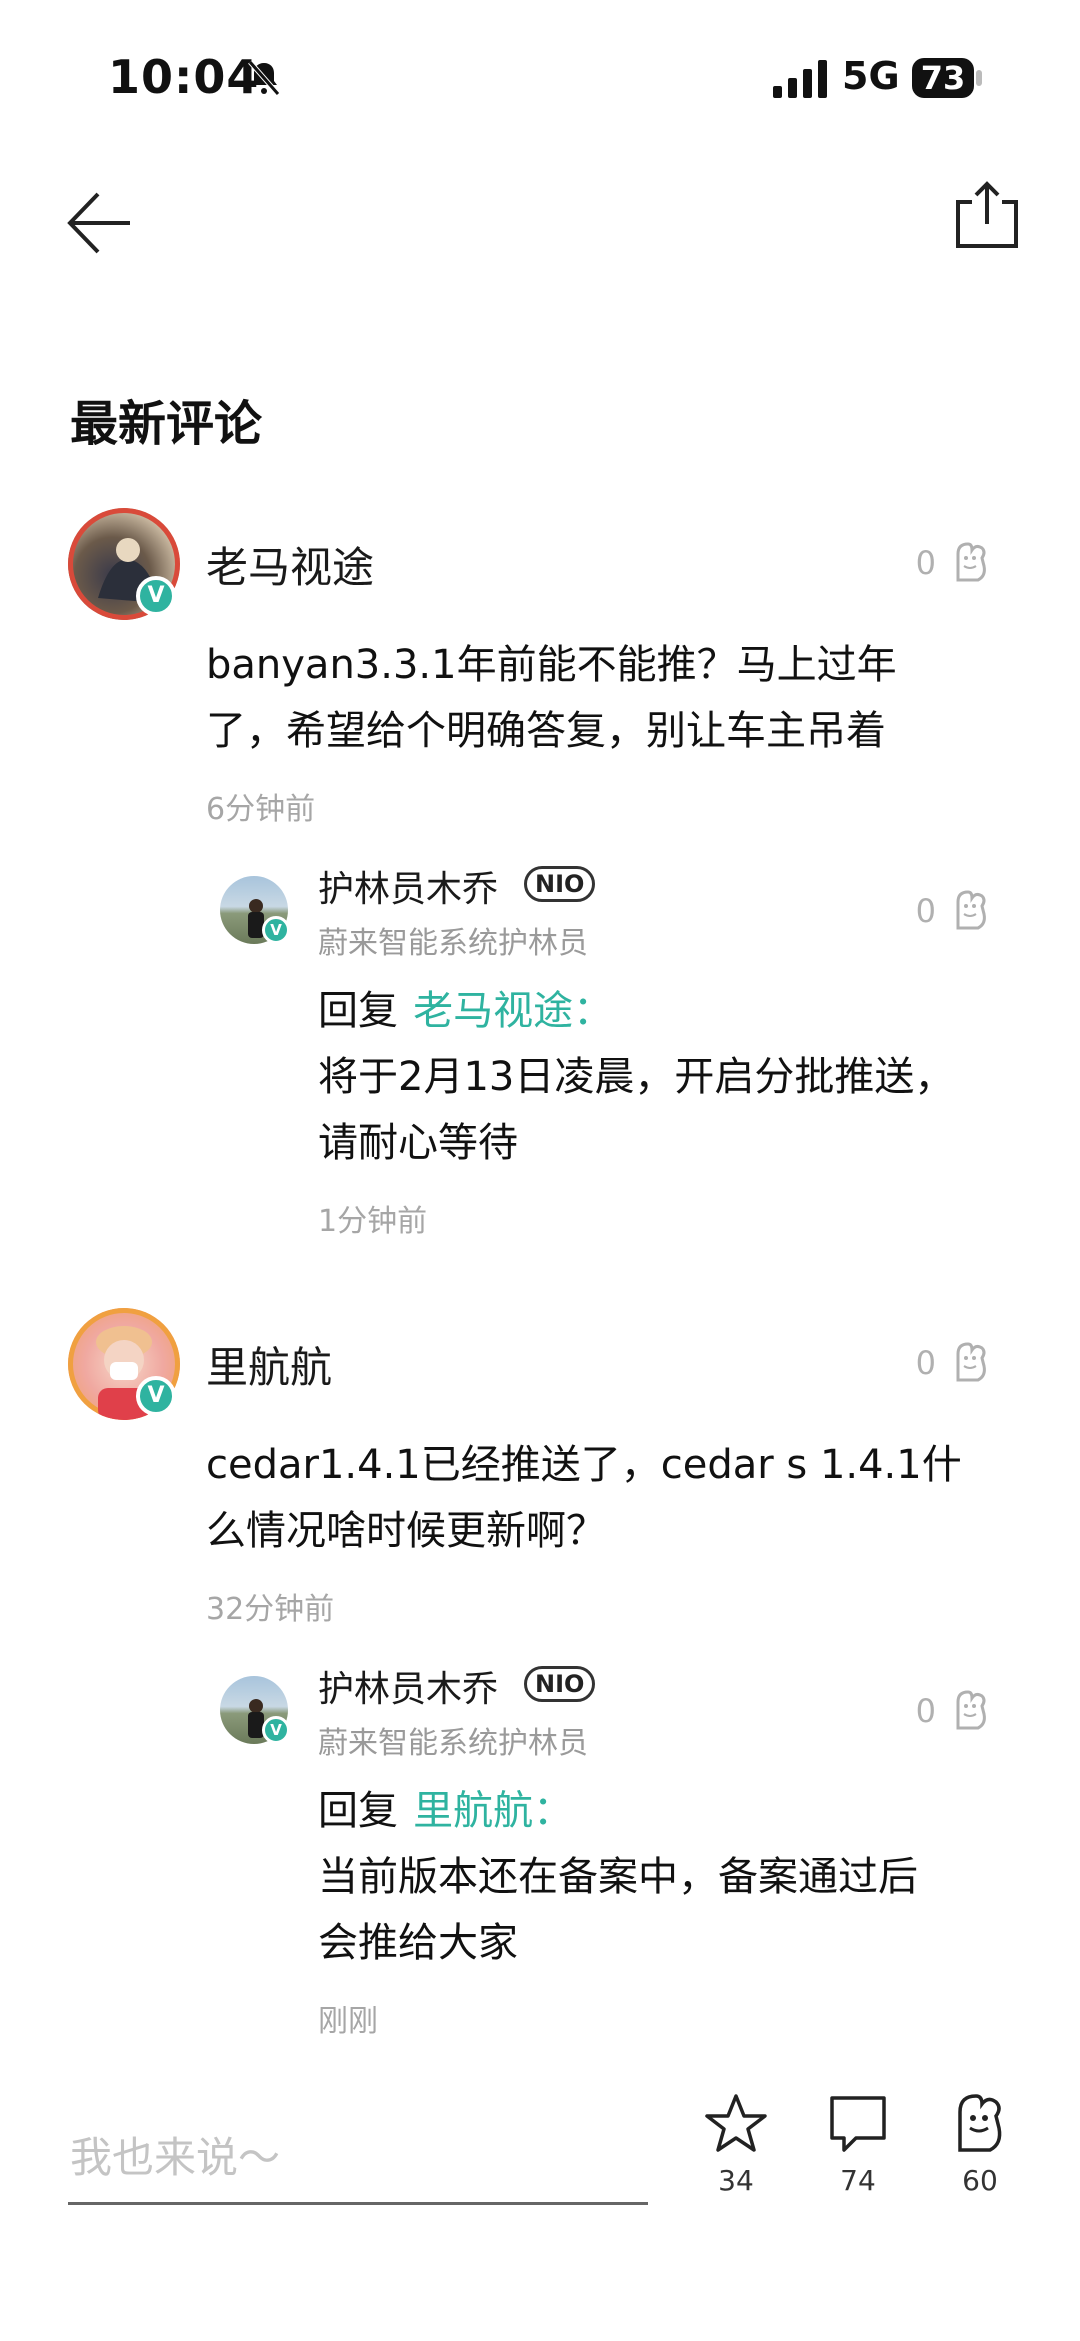  I want to click on comment-count: 74, so click(858, 2180).